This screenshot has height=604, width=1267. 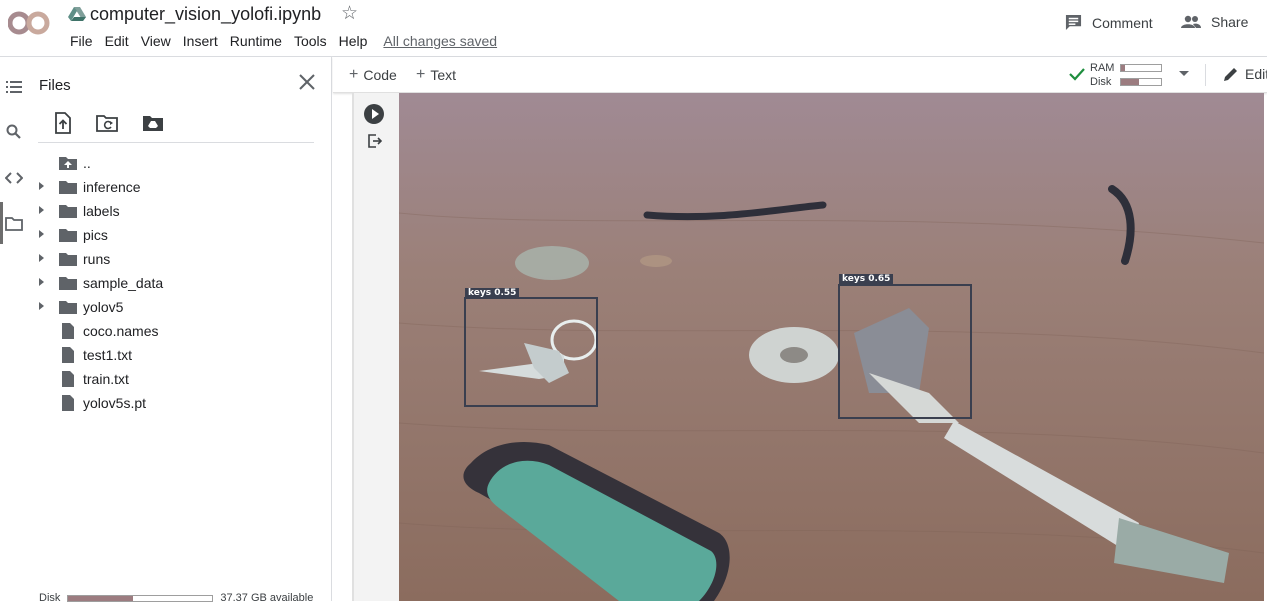 What do you see at coordinates (375, 347) in the screenshot?
I see `cell-gutter` at bounding box center [375, 347].